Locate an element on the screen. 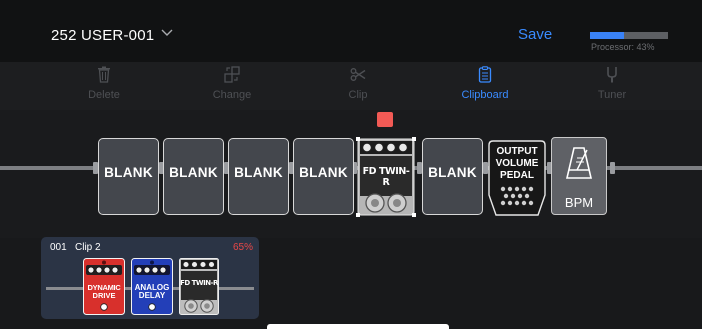  clip-percent: 65% is located at coordinates (242, 247).